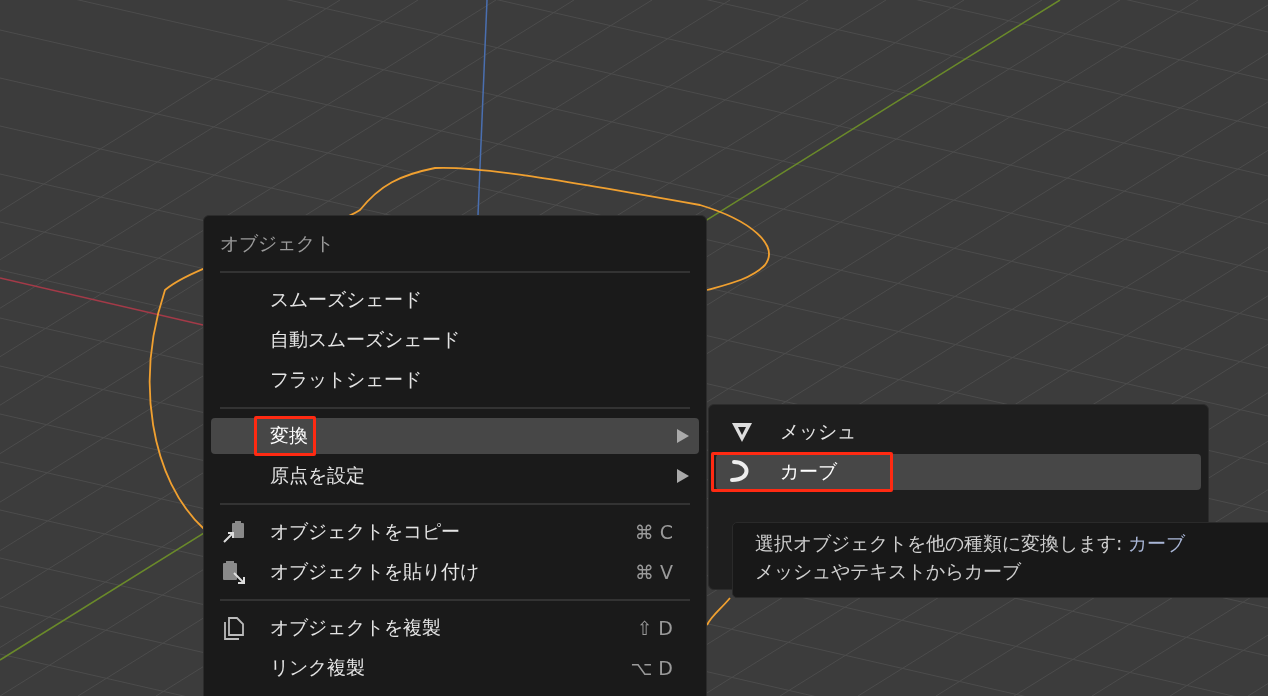 This screenshot has width=1268, height=696. Describe the element at coordinates (277, 243) in the screenshot. I see `menu-title: オブジェクト` at that location.